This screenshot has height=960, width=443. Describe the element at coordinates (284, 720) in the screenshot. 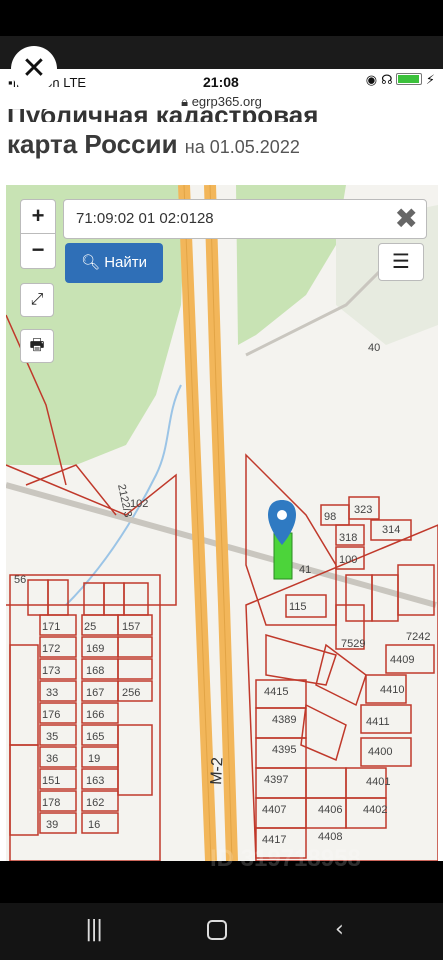

I see `label-4389: 4389` at that location.